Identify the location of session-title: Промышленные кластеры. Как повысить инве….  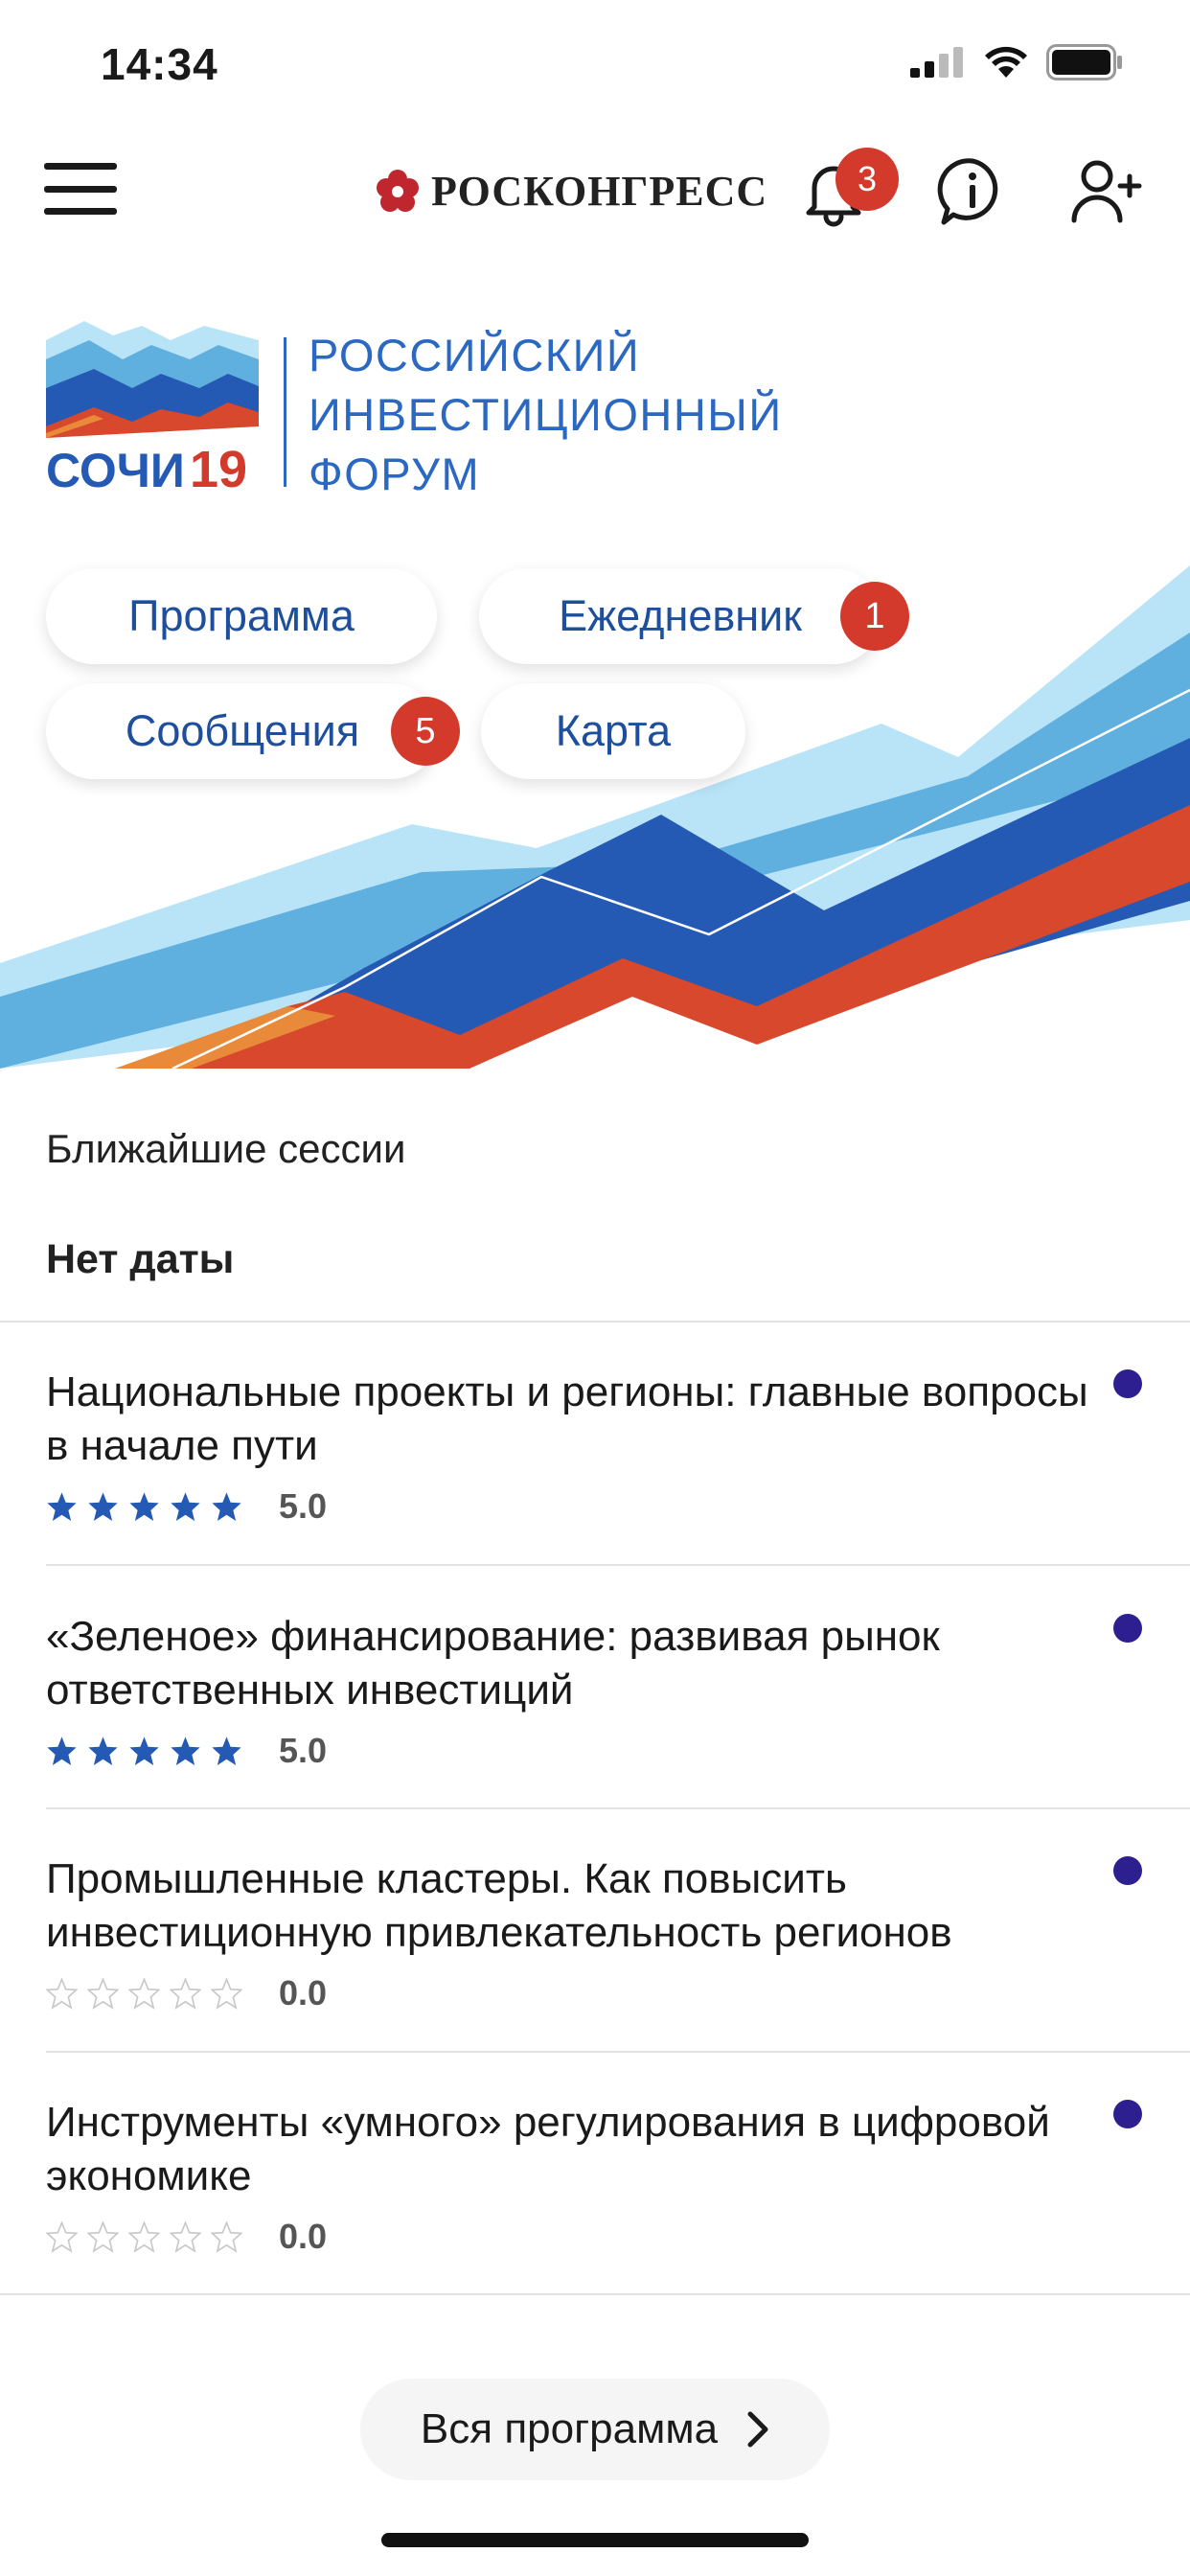
(499, 1905).